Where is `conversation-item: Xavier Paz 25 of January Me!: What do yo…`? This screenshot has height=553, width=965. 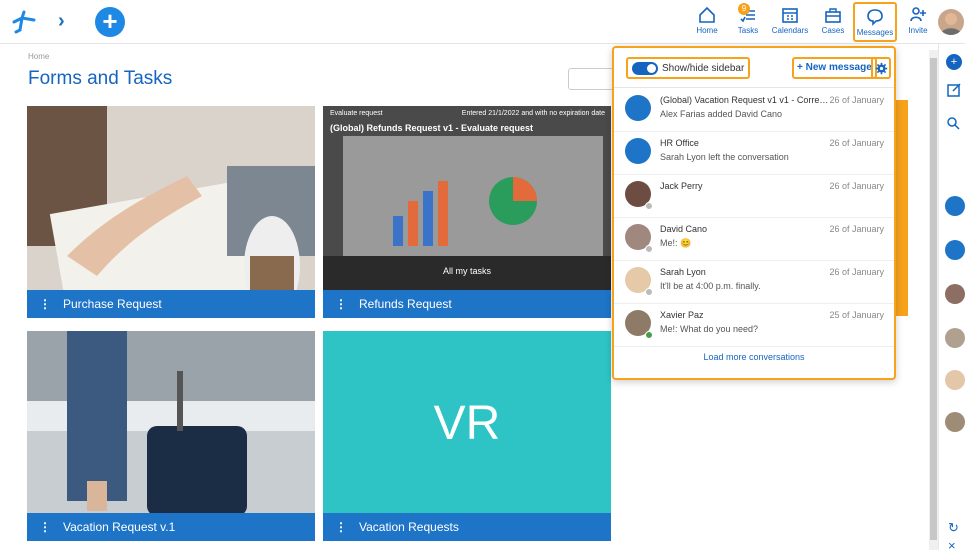 conversation-item: Xavier Paz 25 of January Me!: What do yo… is located at coordinates (754, 325).